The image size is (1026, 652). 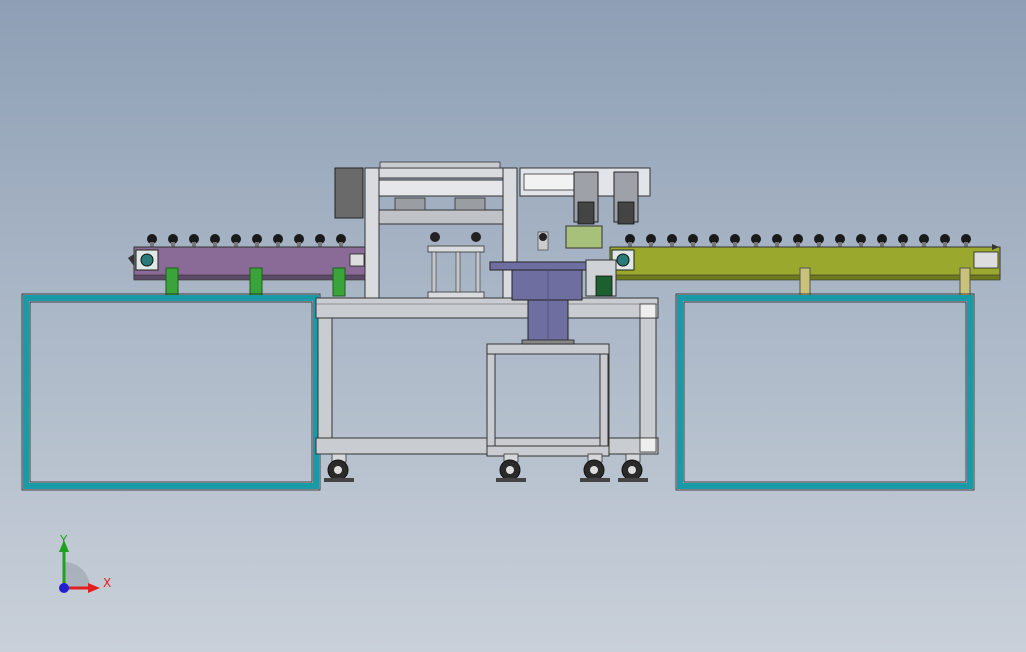 What do you see at coordinates (798, 241) in the screenshot?
I see `right-conveyor-rollers` at bounding box center [798, 241].